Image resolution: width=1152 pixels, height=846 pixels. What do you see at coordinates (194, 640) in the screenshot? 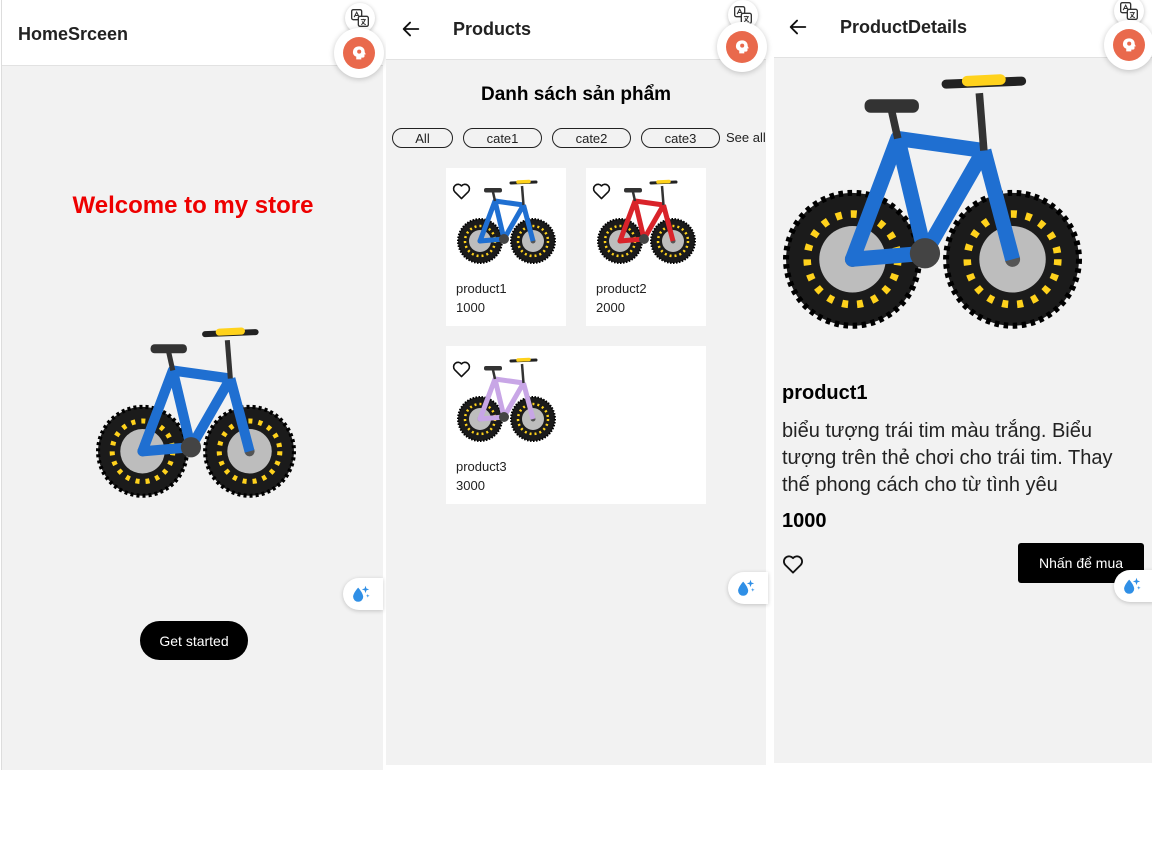
I see `get-started-button: Get started` at bounding box center [194, 640].